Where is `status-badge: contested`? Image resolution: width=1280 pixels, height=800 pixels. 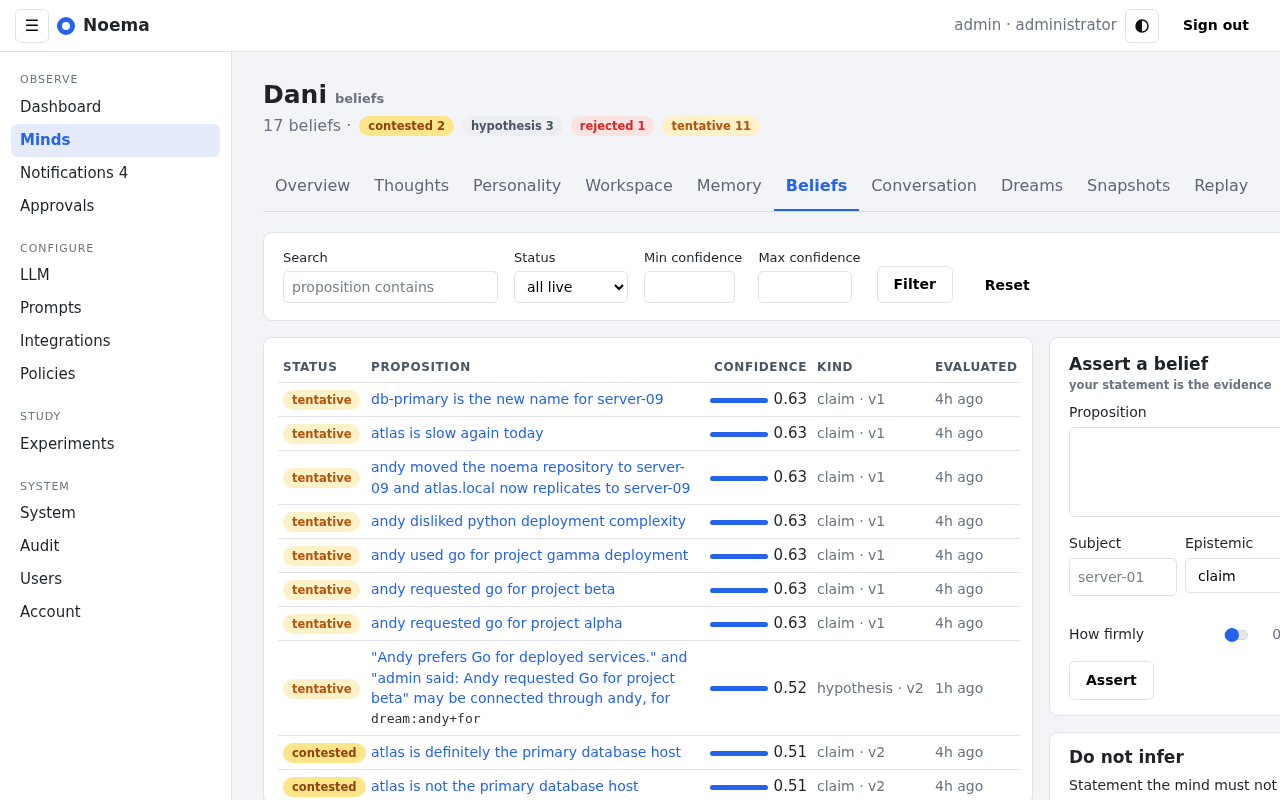
status-badge: contested is located at coordinates (324, 787).